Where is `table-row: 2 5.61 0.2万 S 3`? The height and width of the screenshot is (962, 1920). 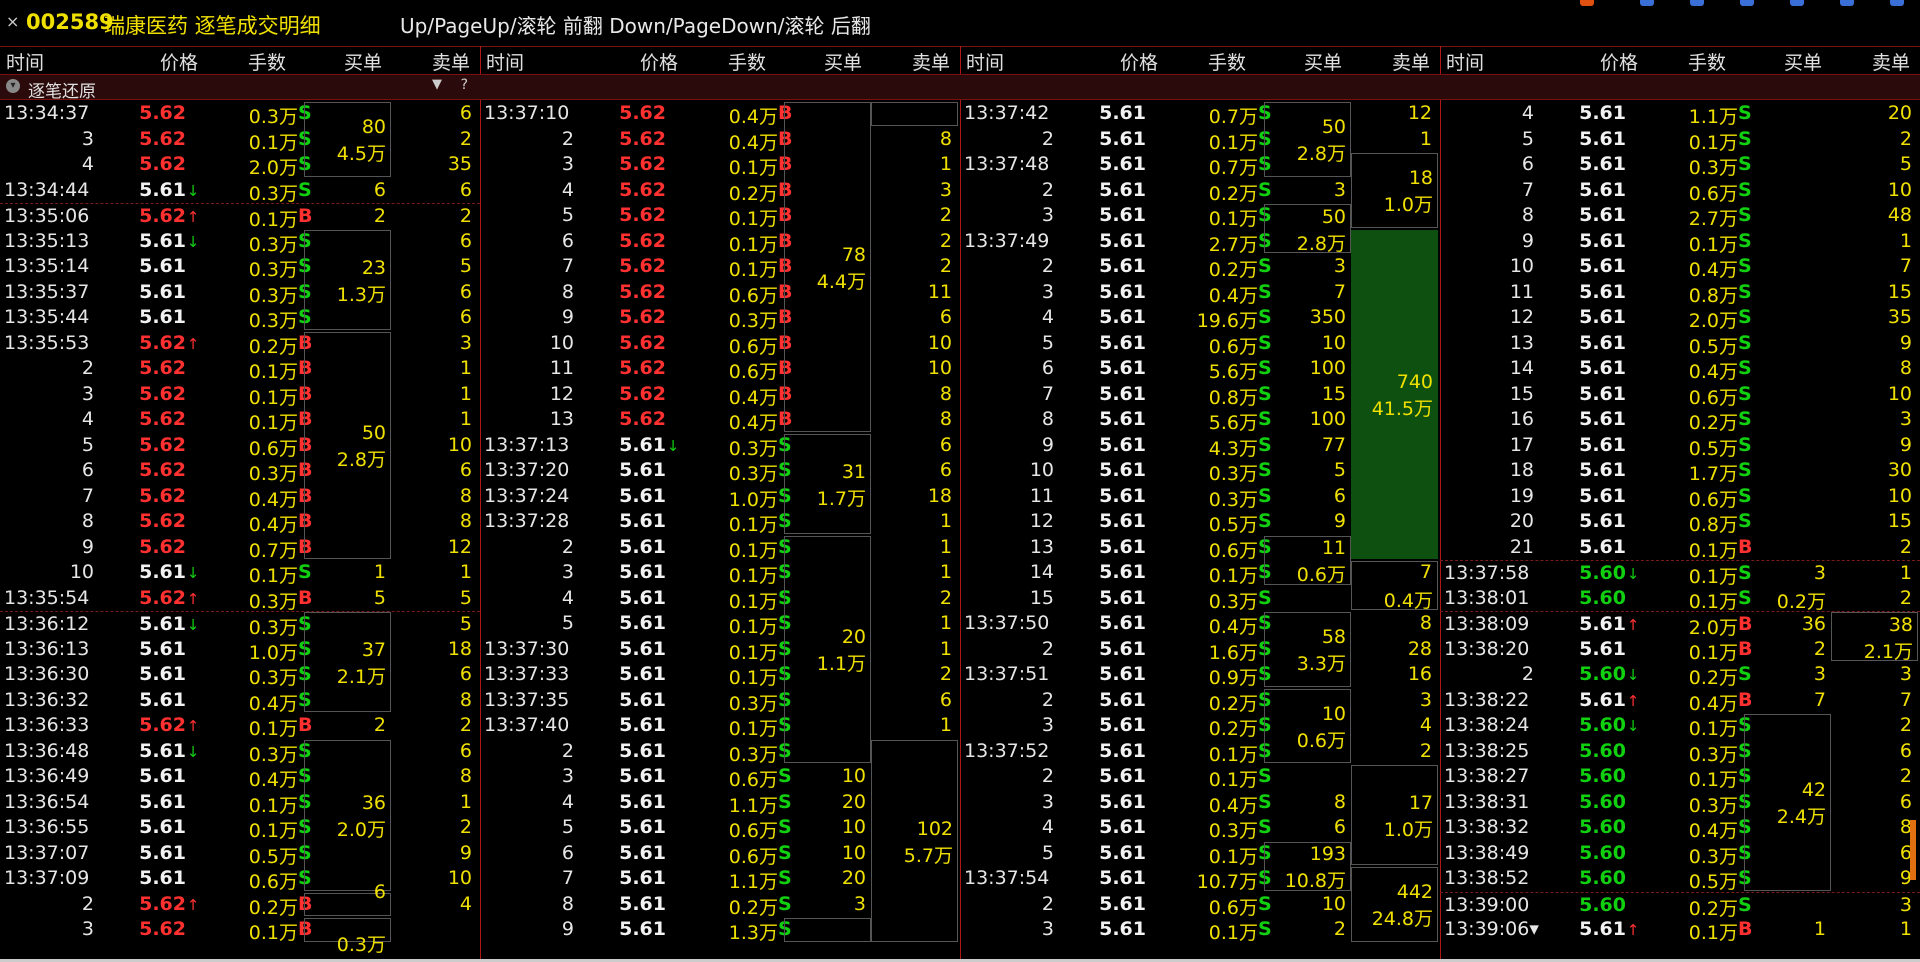 table-row: 2 5.61 0.2万 S 3 is located at coordinates (1200, 701).